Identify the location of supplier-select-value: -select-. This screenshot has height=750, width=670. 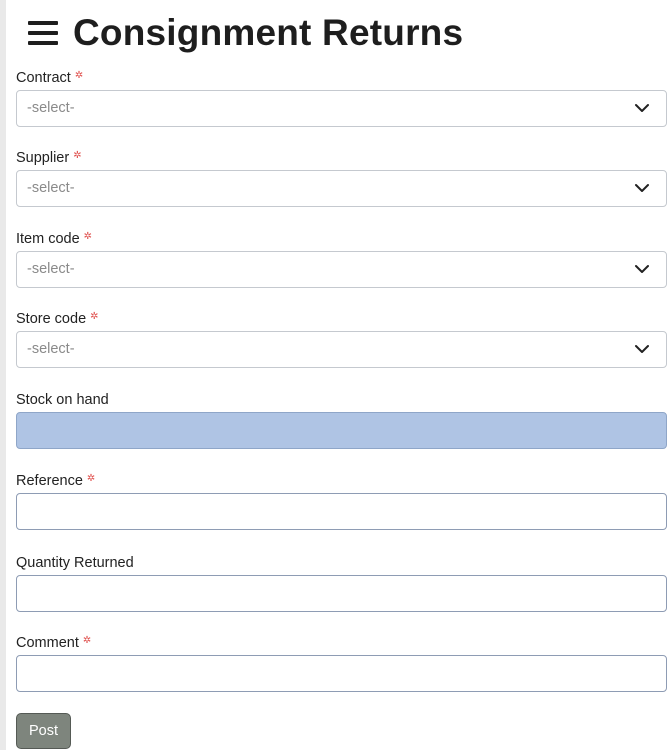
(51, 188).